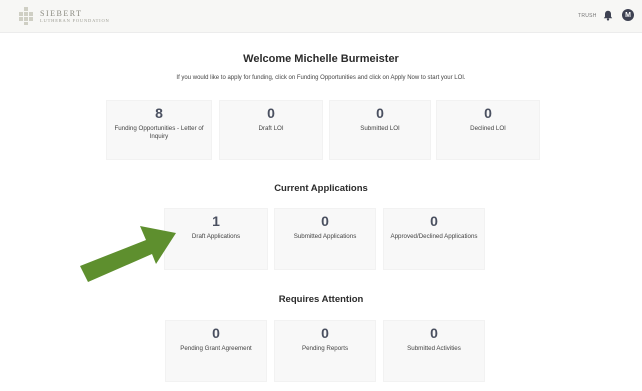 The width and height of the screenshot is (642, 391). What do you see at coordinates (434, 348) in the screenshot?
I see `stat-label: Submitted Activities` at bounding box center [434, 348].